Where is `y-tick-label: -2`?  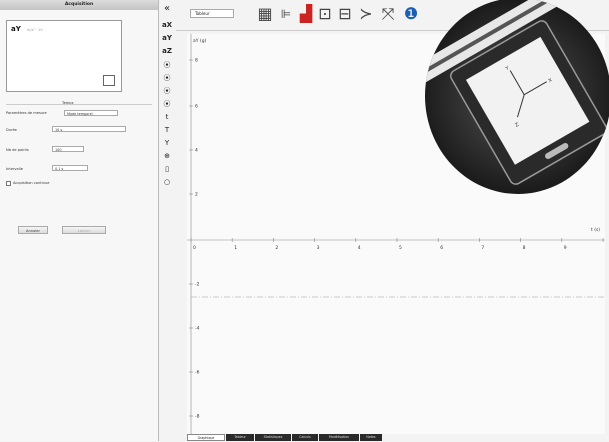 y-tick-label: -2 is located at coordinates (197, 285).